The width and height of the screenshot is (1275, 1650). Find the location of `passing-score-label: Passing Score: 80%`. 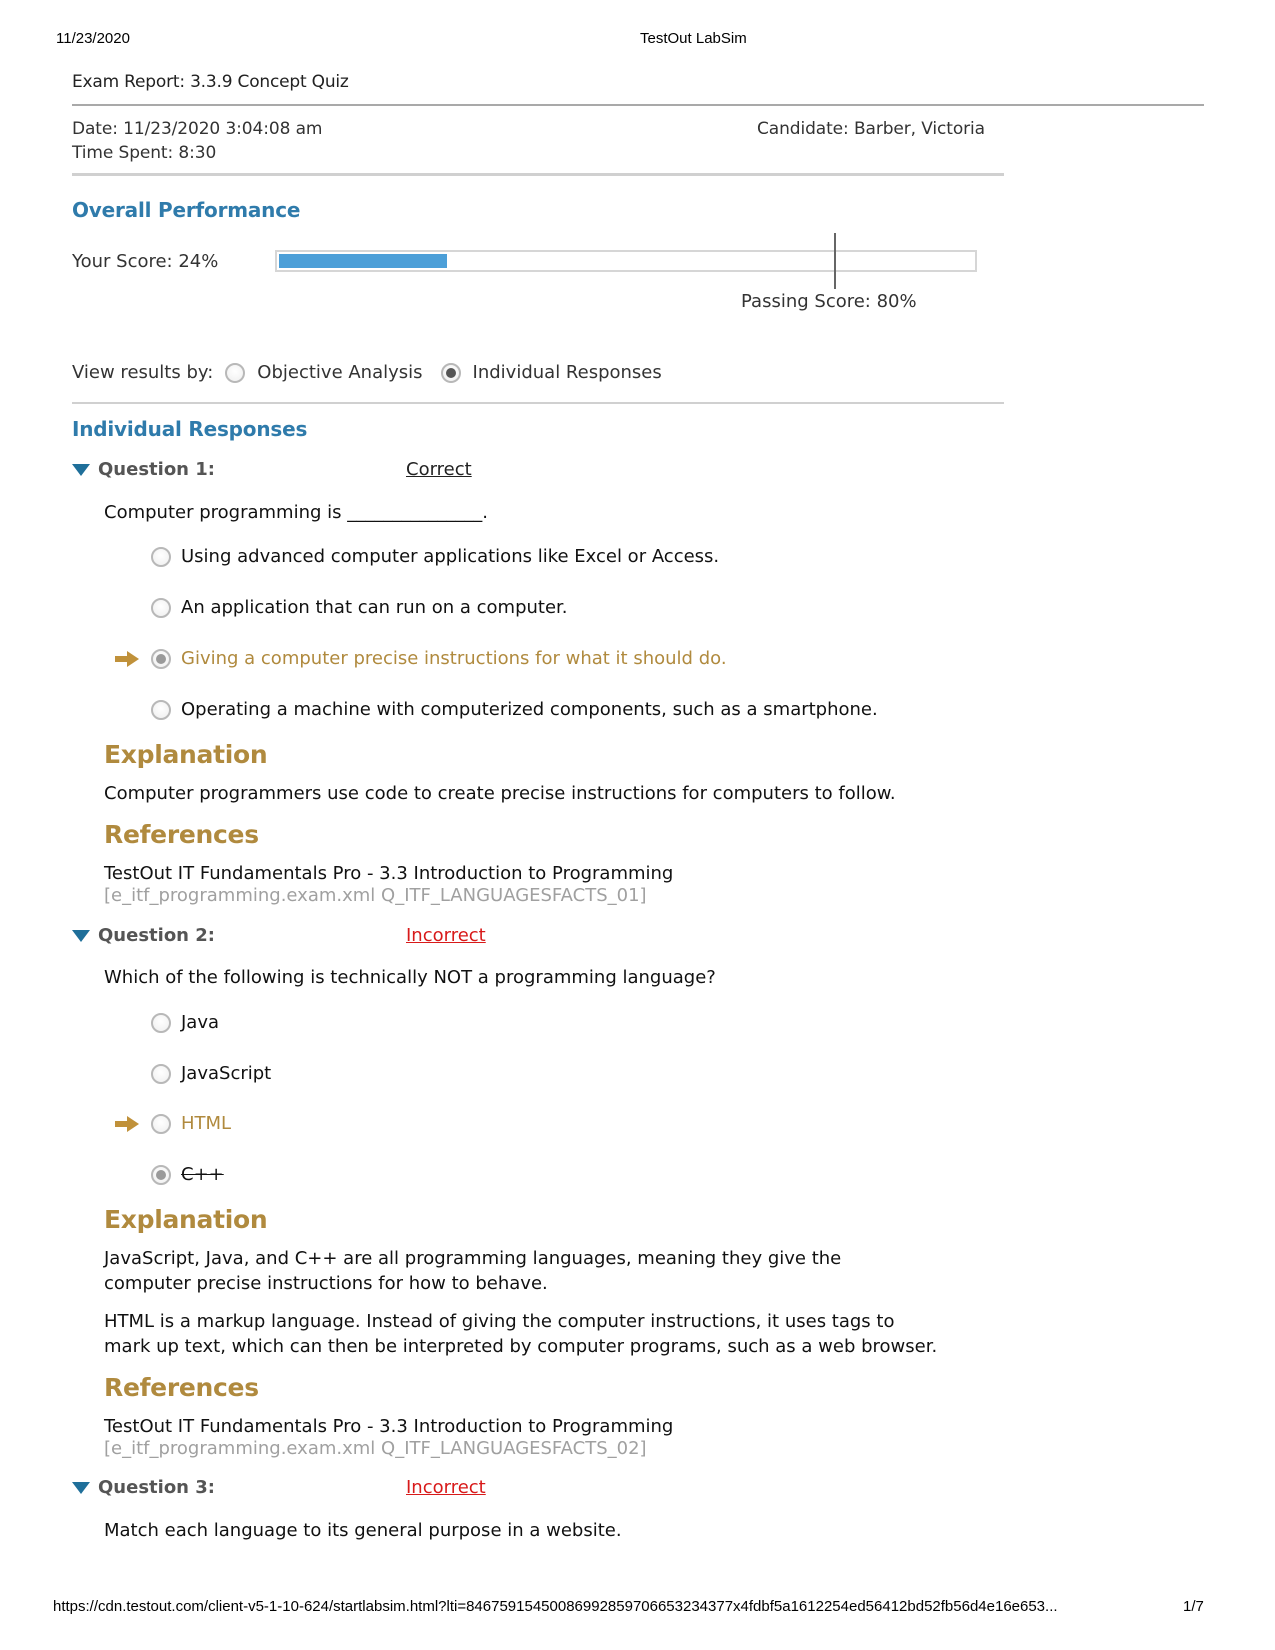

passing-score-label: Passing Score: 80% is located at coordinates (829, 301).